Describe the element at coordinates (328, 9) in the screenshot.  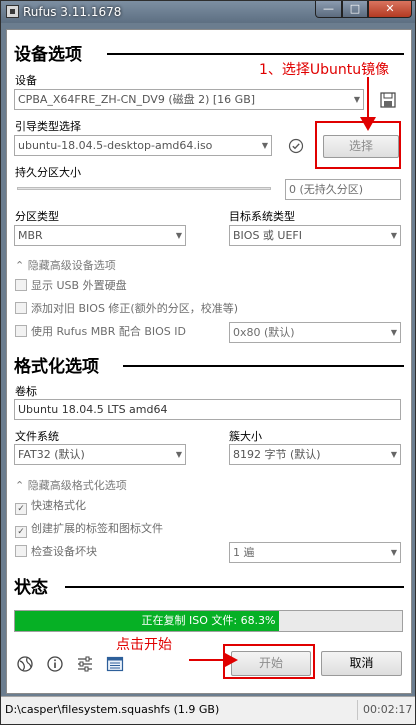
I see `minimize-button: —` at that location.